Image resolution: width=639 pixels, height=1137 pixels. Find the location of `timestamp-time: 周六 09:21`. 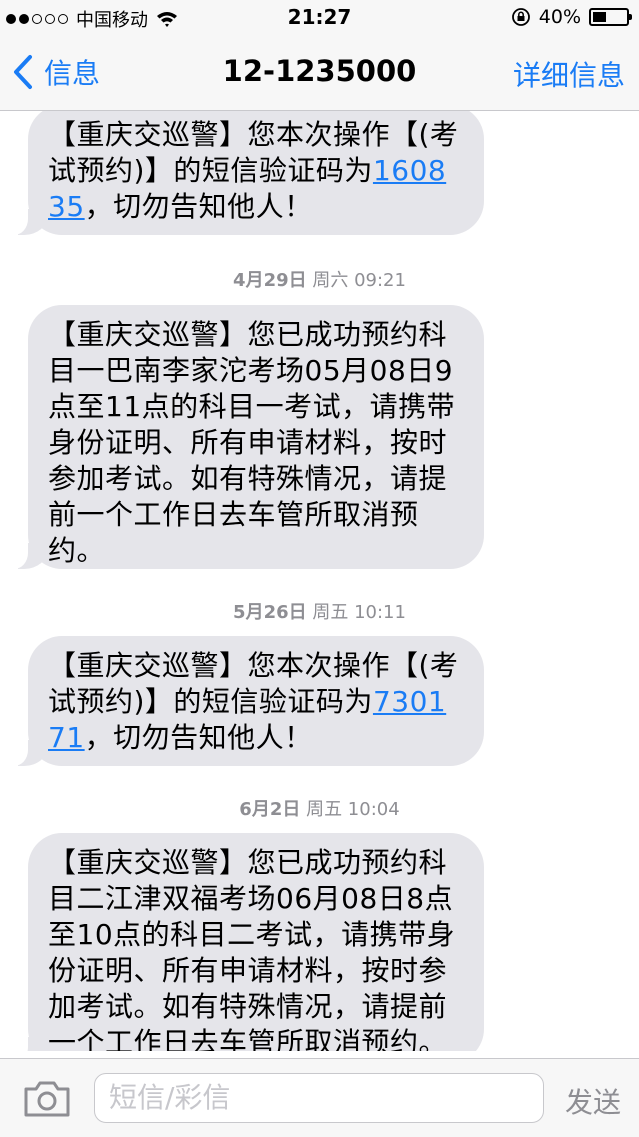

timestamp-time: 周六 09:21 is located at coordinates (356, 280).